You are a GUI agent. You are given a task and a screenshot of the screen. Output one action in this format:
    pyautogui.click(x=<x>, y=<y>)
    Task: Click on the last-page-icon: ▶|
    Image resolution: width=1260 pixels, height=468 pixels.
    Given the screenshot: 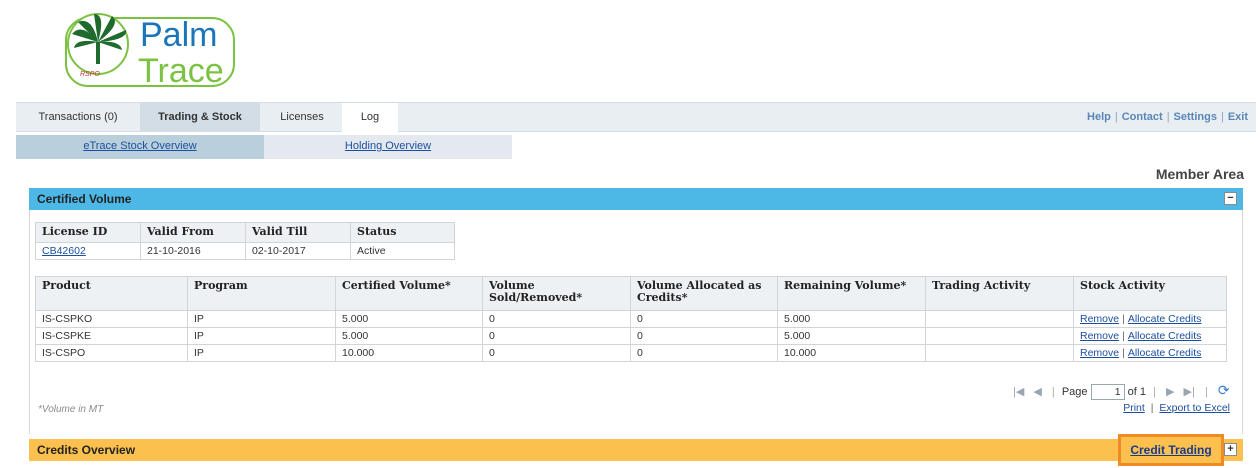 What is the action you would take?
    pyautogui.click(x=1189, y=392)
    